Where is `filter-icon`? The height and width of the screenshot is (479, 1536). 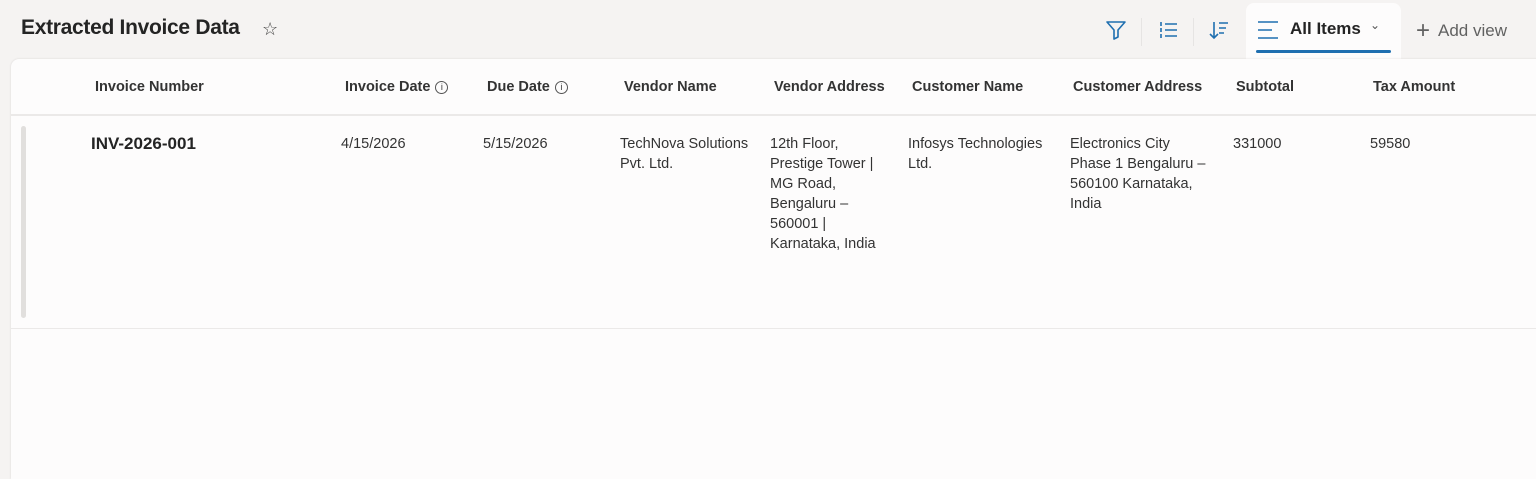 filter-icon is located at coordinates (1116, 30).